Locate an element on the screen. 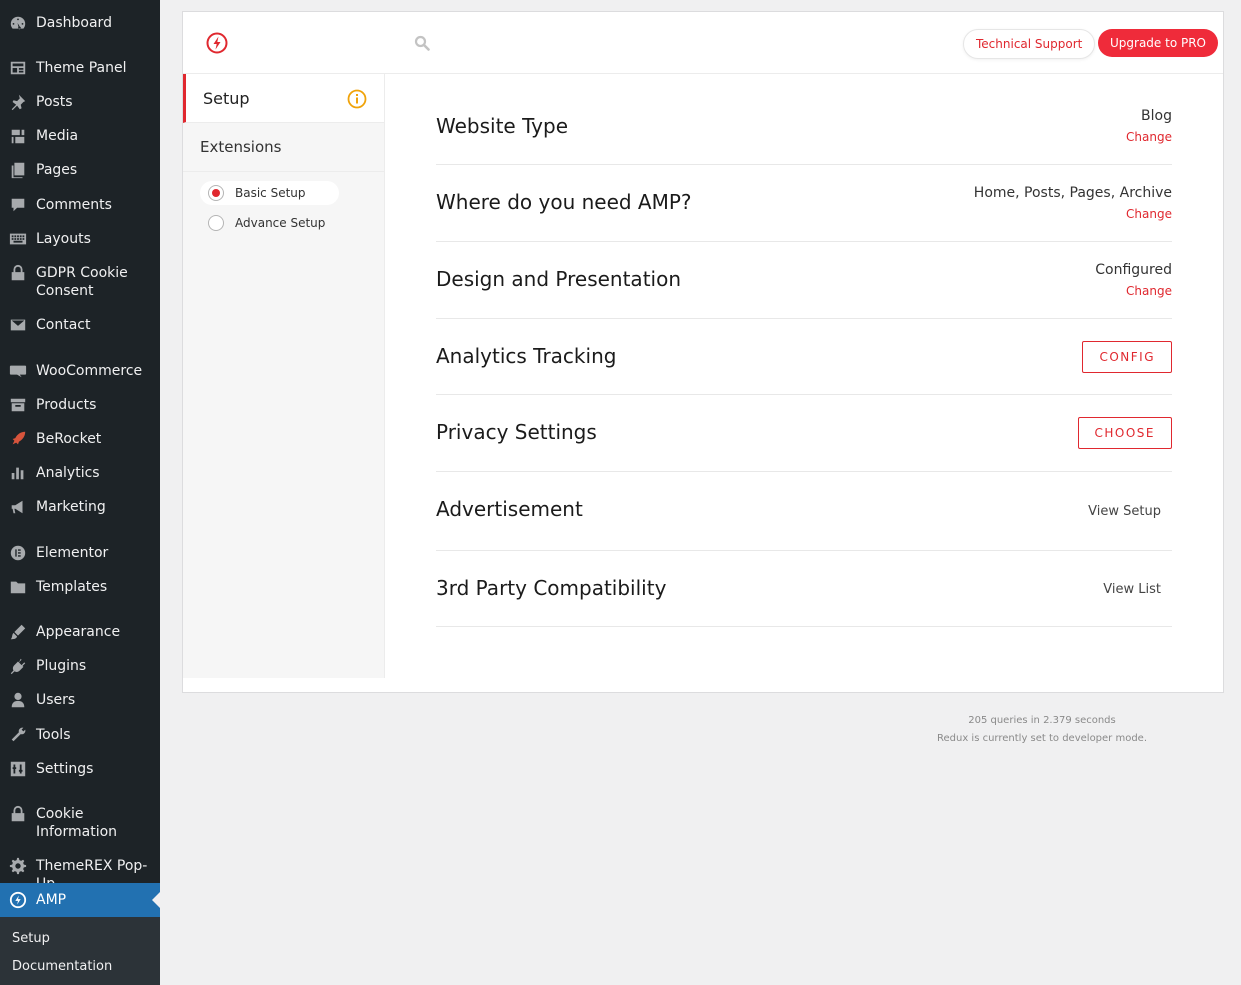  menu-comments: Comments is located at coordinates (80, 205).